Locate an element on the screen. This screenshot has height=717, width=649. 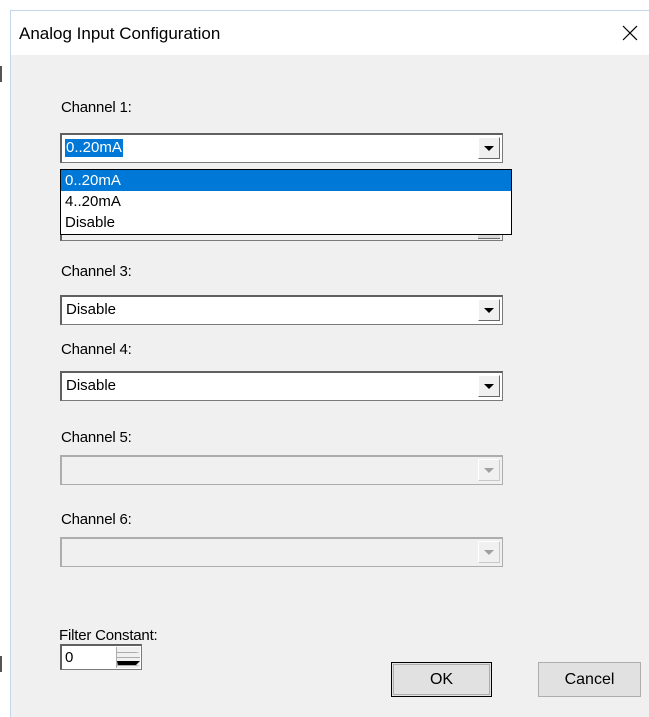
close-icon is located at coordinates (630, 33).